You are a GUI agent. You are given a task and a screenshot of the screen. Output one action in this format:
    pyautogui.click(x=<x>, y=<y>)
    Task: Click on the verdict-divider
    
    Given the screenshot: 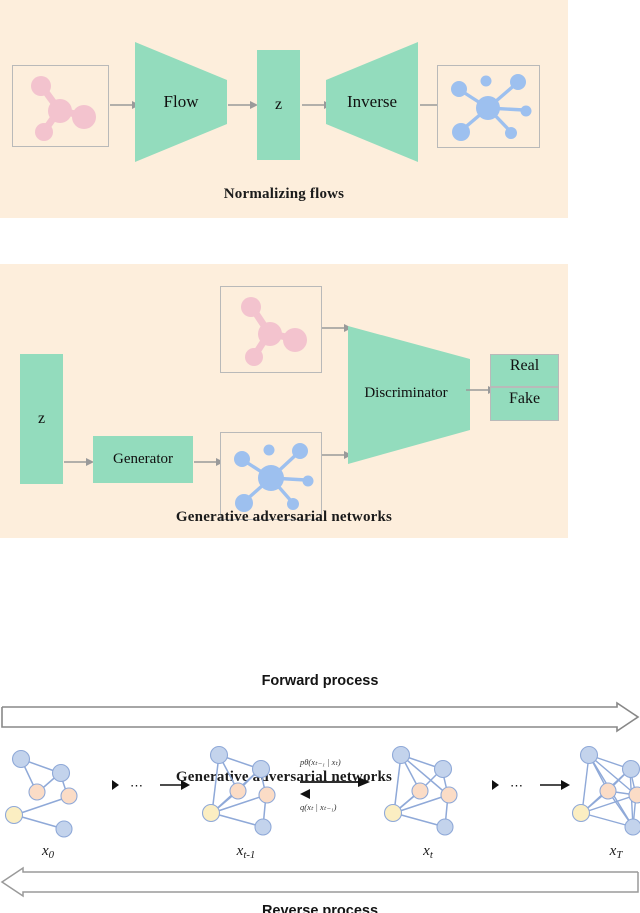 What is the action you would take?
    pyautogui.click(x=524, y=387)
    